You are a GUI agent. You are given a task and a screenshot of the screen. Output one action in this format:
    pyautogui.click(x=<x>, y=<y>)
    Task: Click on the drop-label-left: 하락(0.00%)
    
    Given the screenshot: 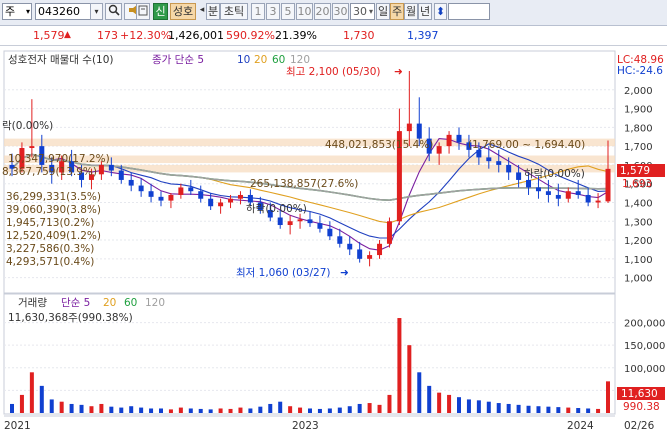 What is the action you would take?
    pyautogui.click(x=276, y=208)
    